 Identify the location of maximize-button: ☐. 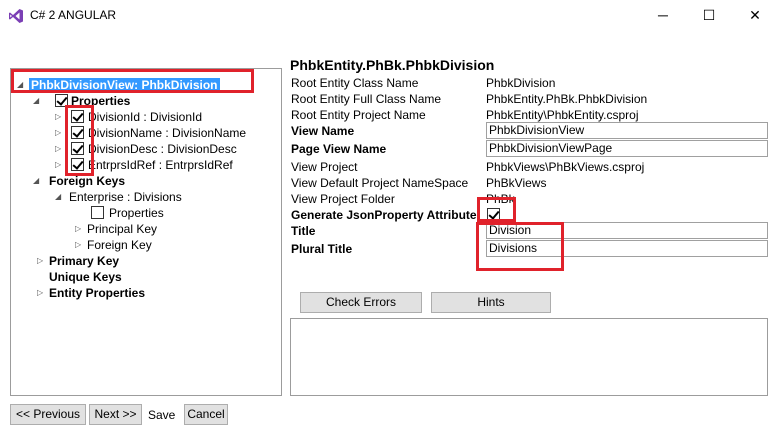
(709, 15).